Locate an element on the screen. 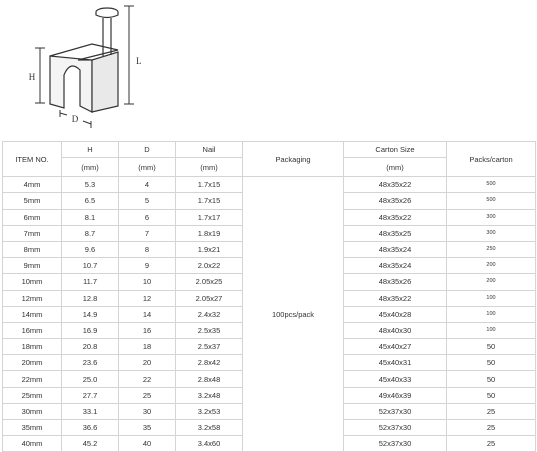 The image size is (537, 452). h-cell: 8.1 is located at coordinates (90, 217).